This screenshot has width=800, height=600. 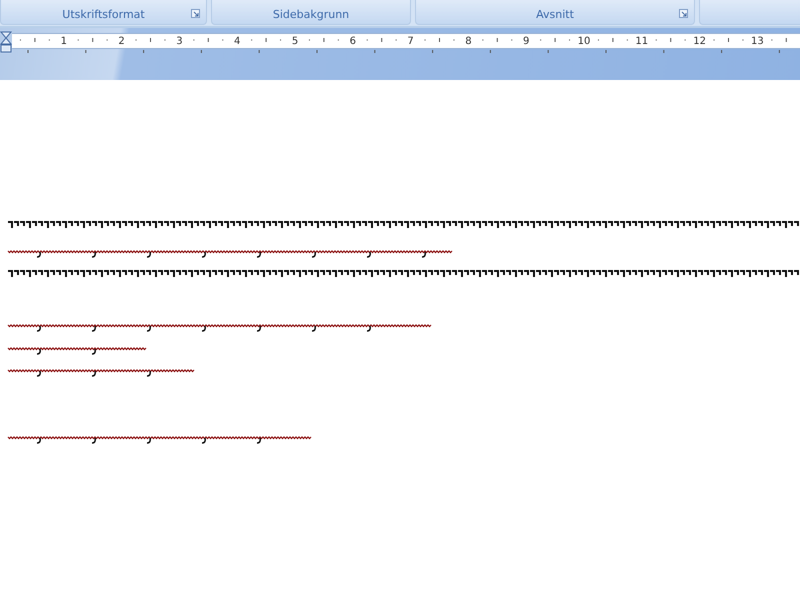 What do you see at coordinates (526, 41) in the screenshot?
I see `ruler-number: 9` at bounding box center [526, 41].